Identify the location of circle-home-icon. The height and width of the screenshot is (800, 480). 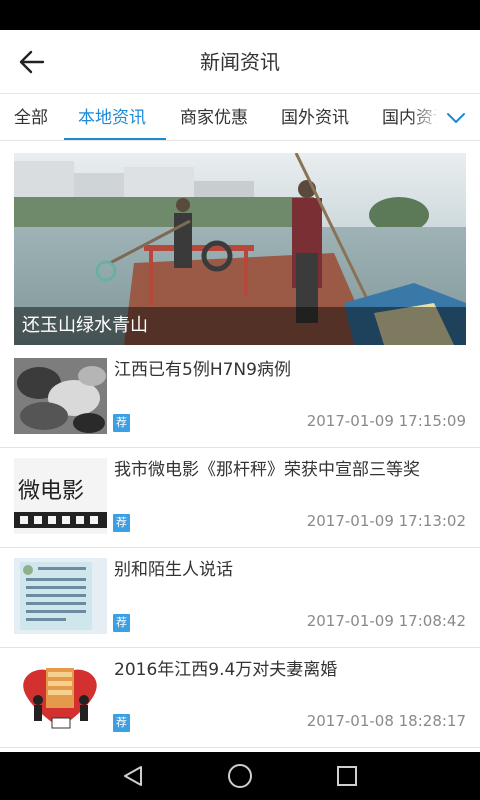
(240, 776).